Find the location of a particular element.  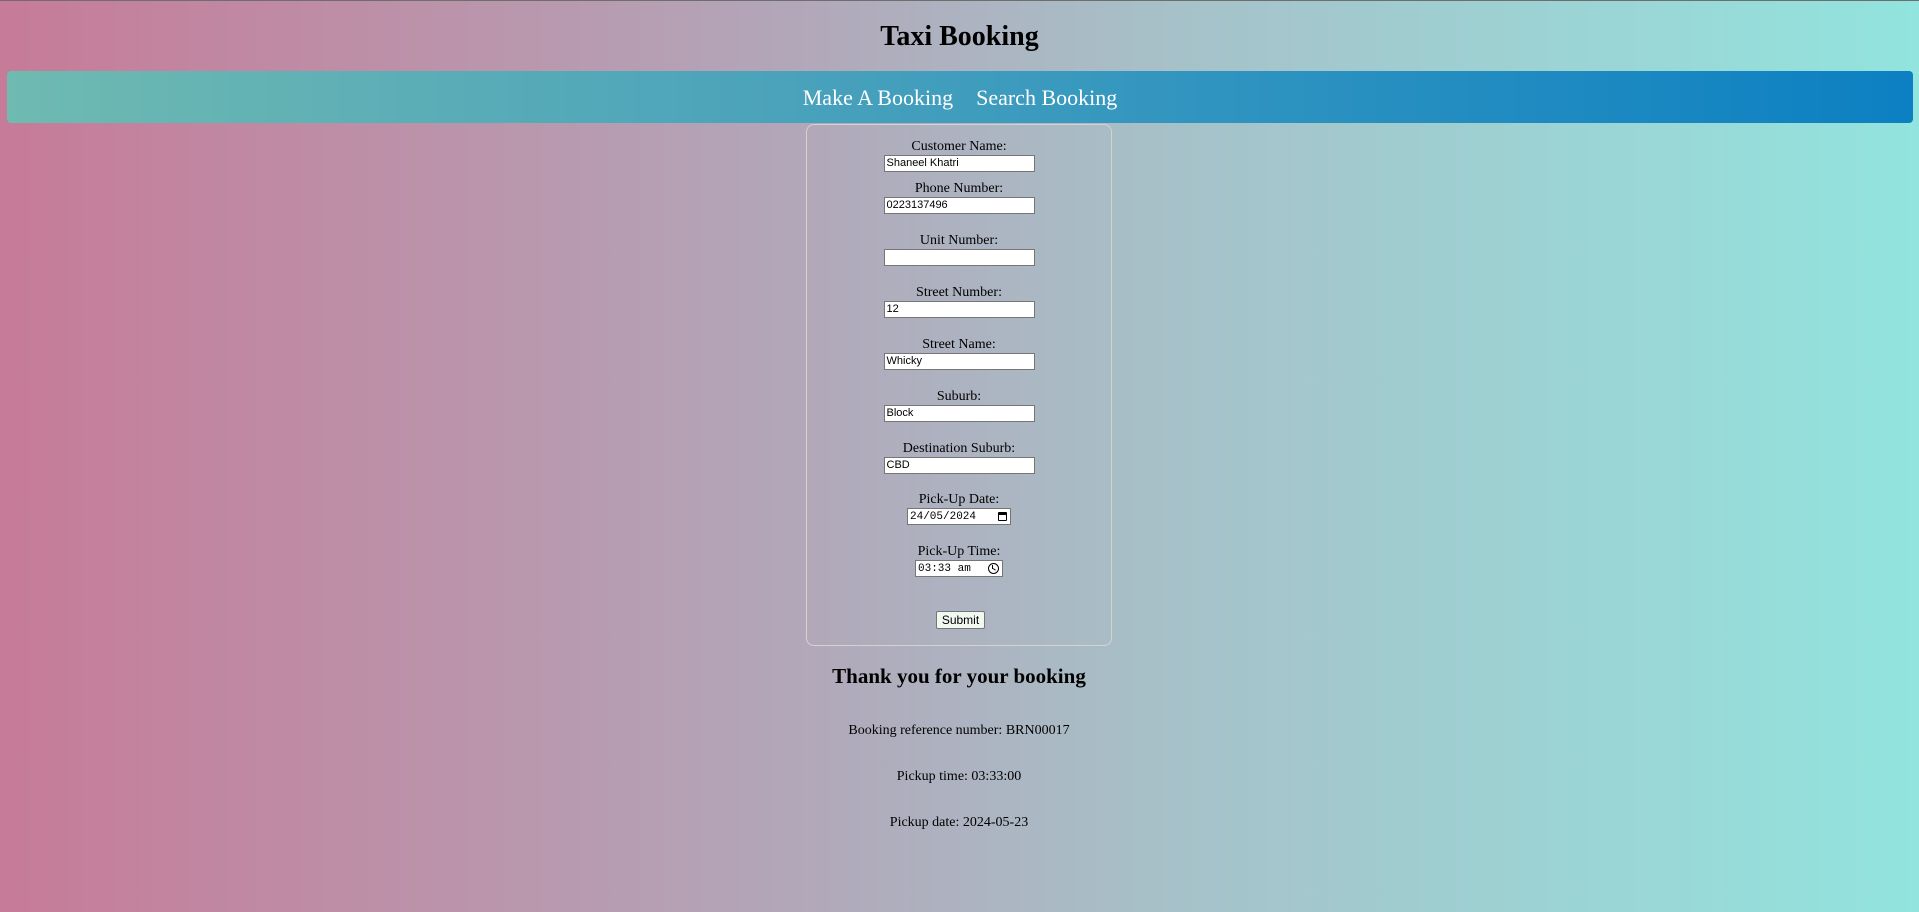

navbar: Make A Booking Search Booking is located at coordinates (960, 97).